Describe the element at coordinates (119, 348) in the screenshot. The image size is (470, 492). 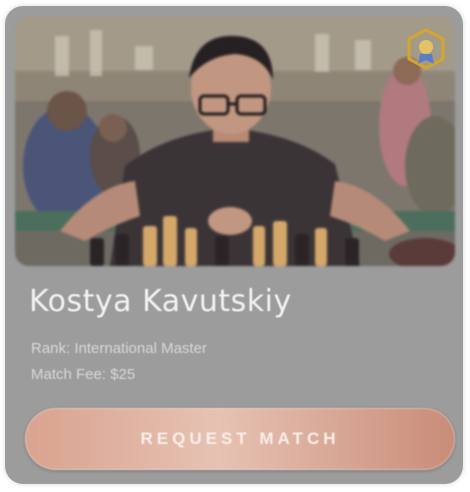
I see `player-rank: Rank: International Master` at that location.